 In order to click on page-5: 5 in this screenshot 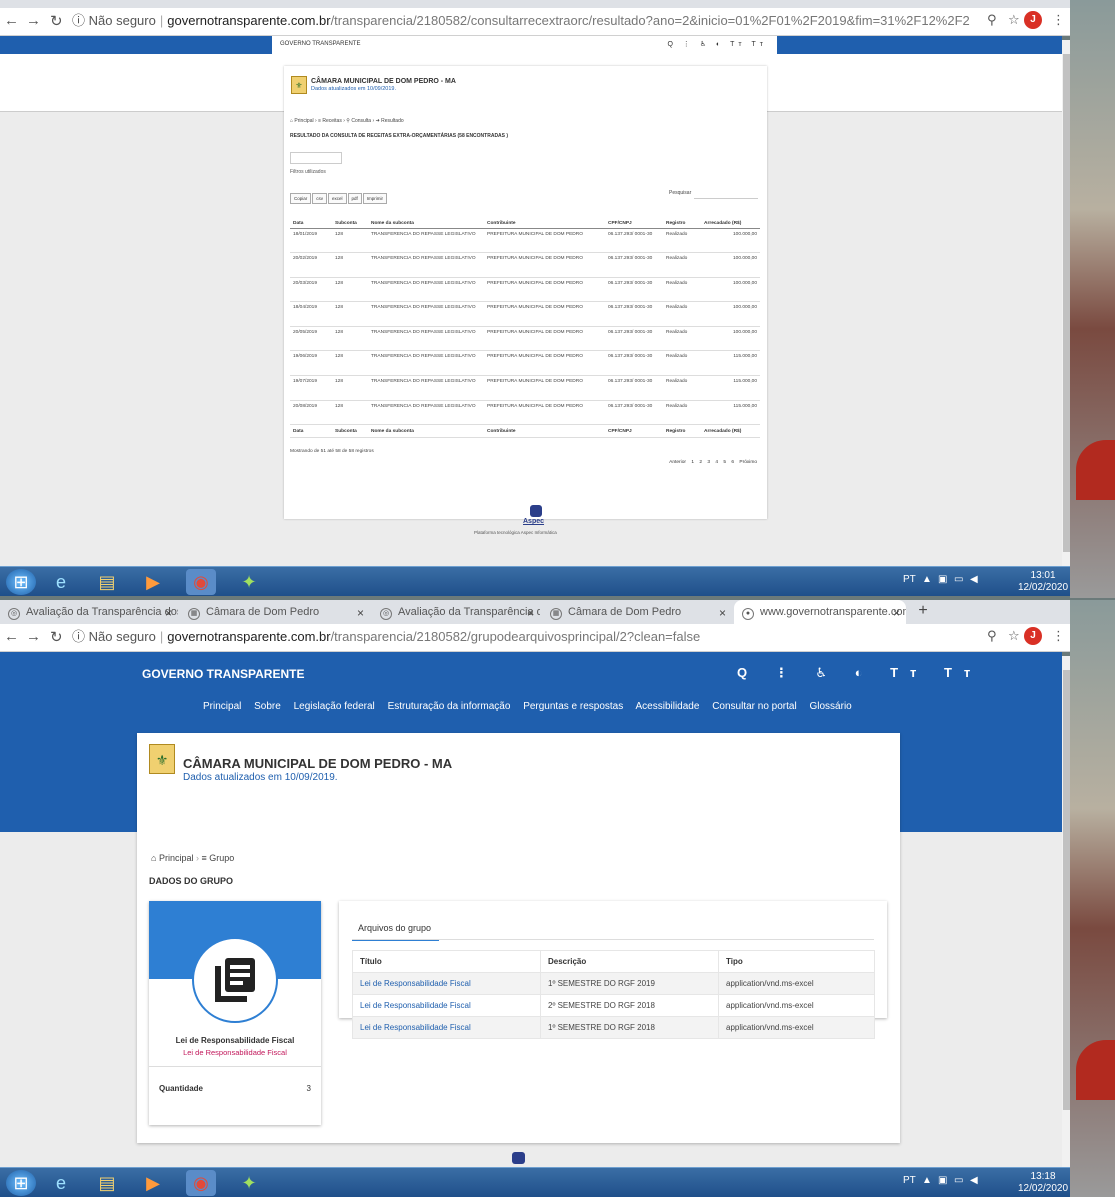, I will do `click(724, 462)`.